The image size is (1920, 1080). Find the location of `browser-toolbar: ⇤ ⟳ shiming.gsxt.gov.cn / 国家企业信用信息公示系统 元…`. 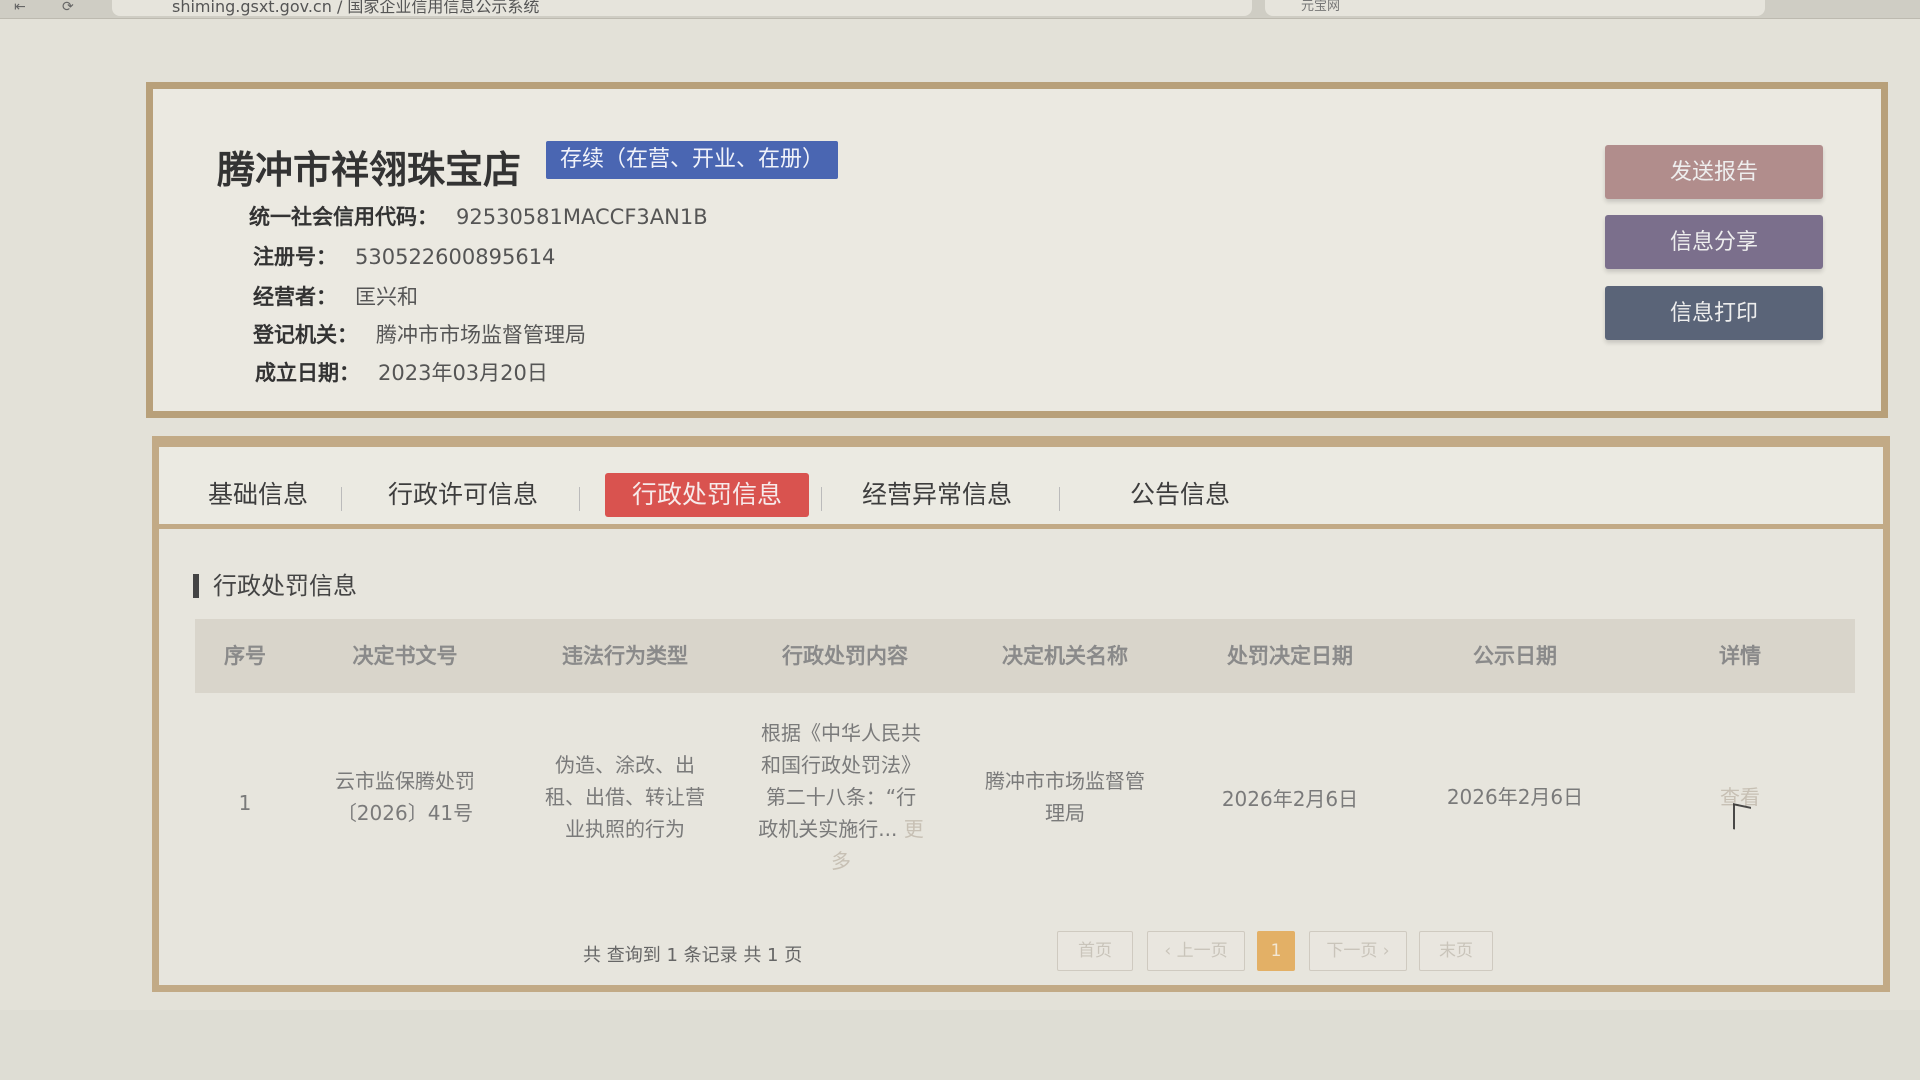

browser-toolbar: ⇤ ⟳ shiming.gsxt.gov.cn / 国家企业信用信息公示系统 元… is located at coordinates (960, 9).